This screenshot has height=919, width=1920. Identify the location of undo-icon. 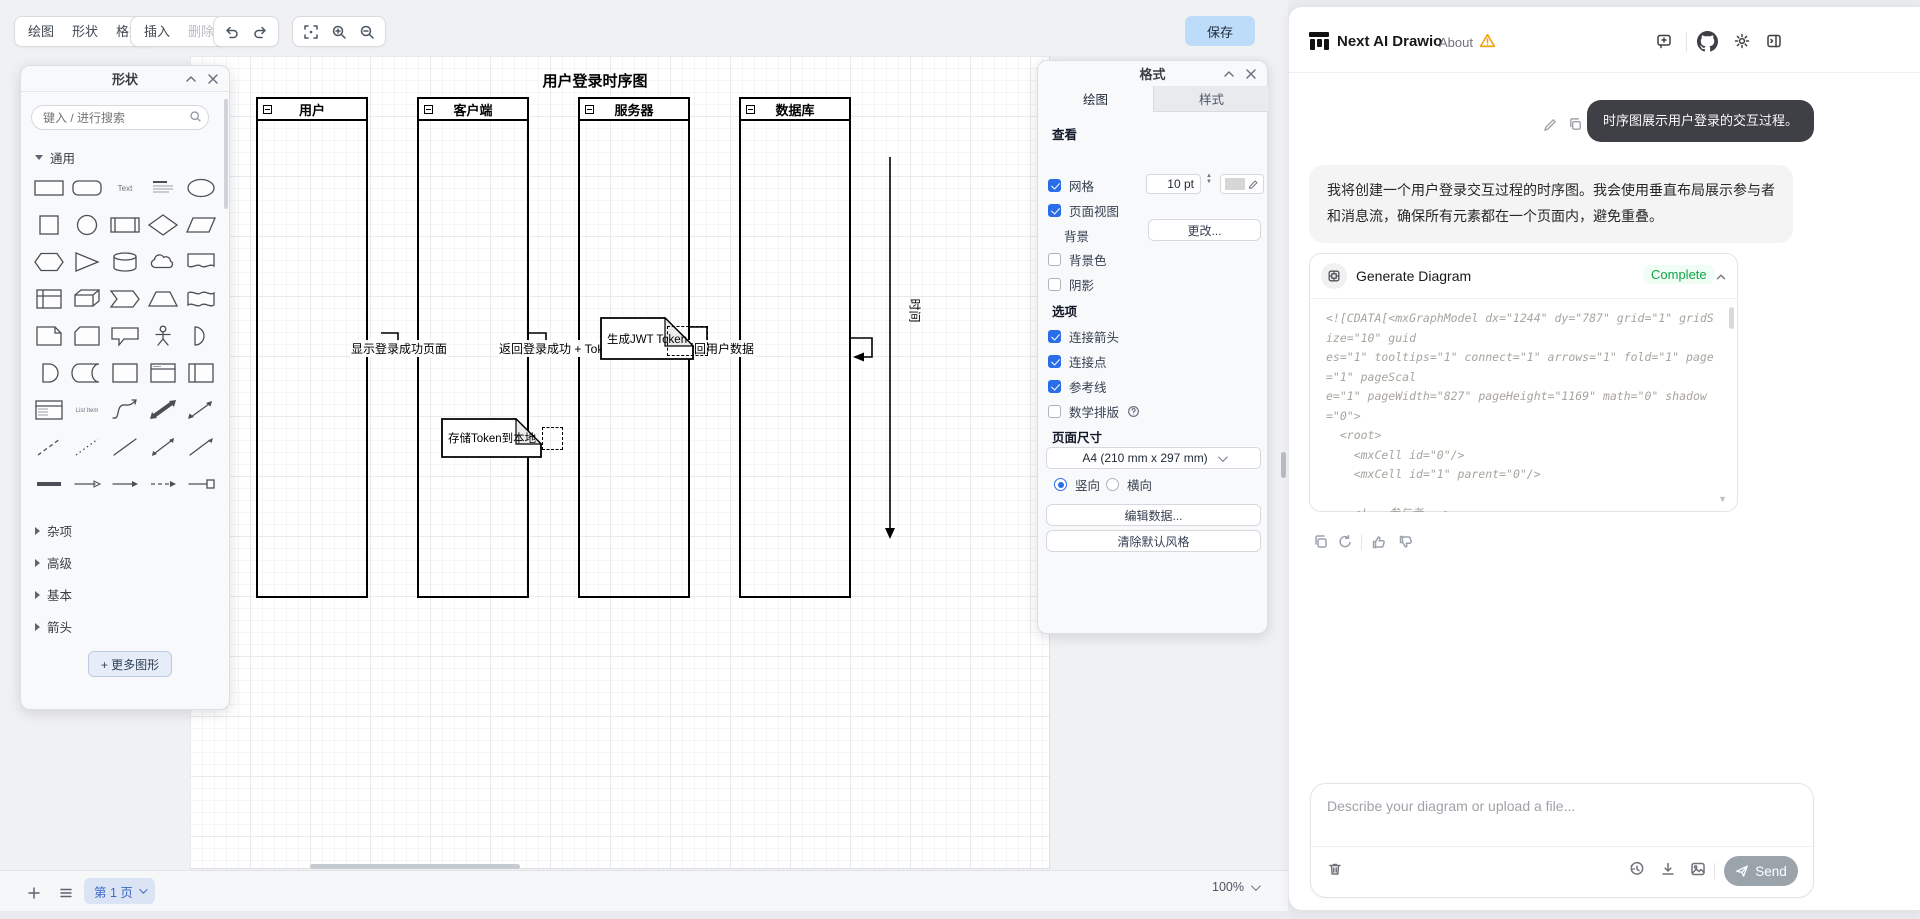
(232, 31).